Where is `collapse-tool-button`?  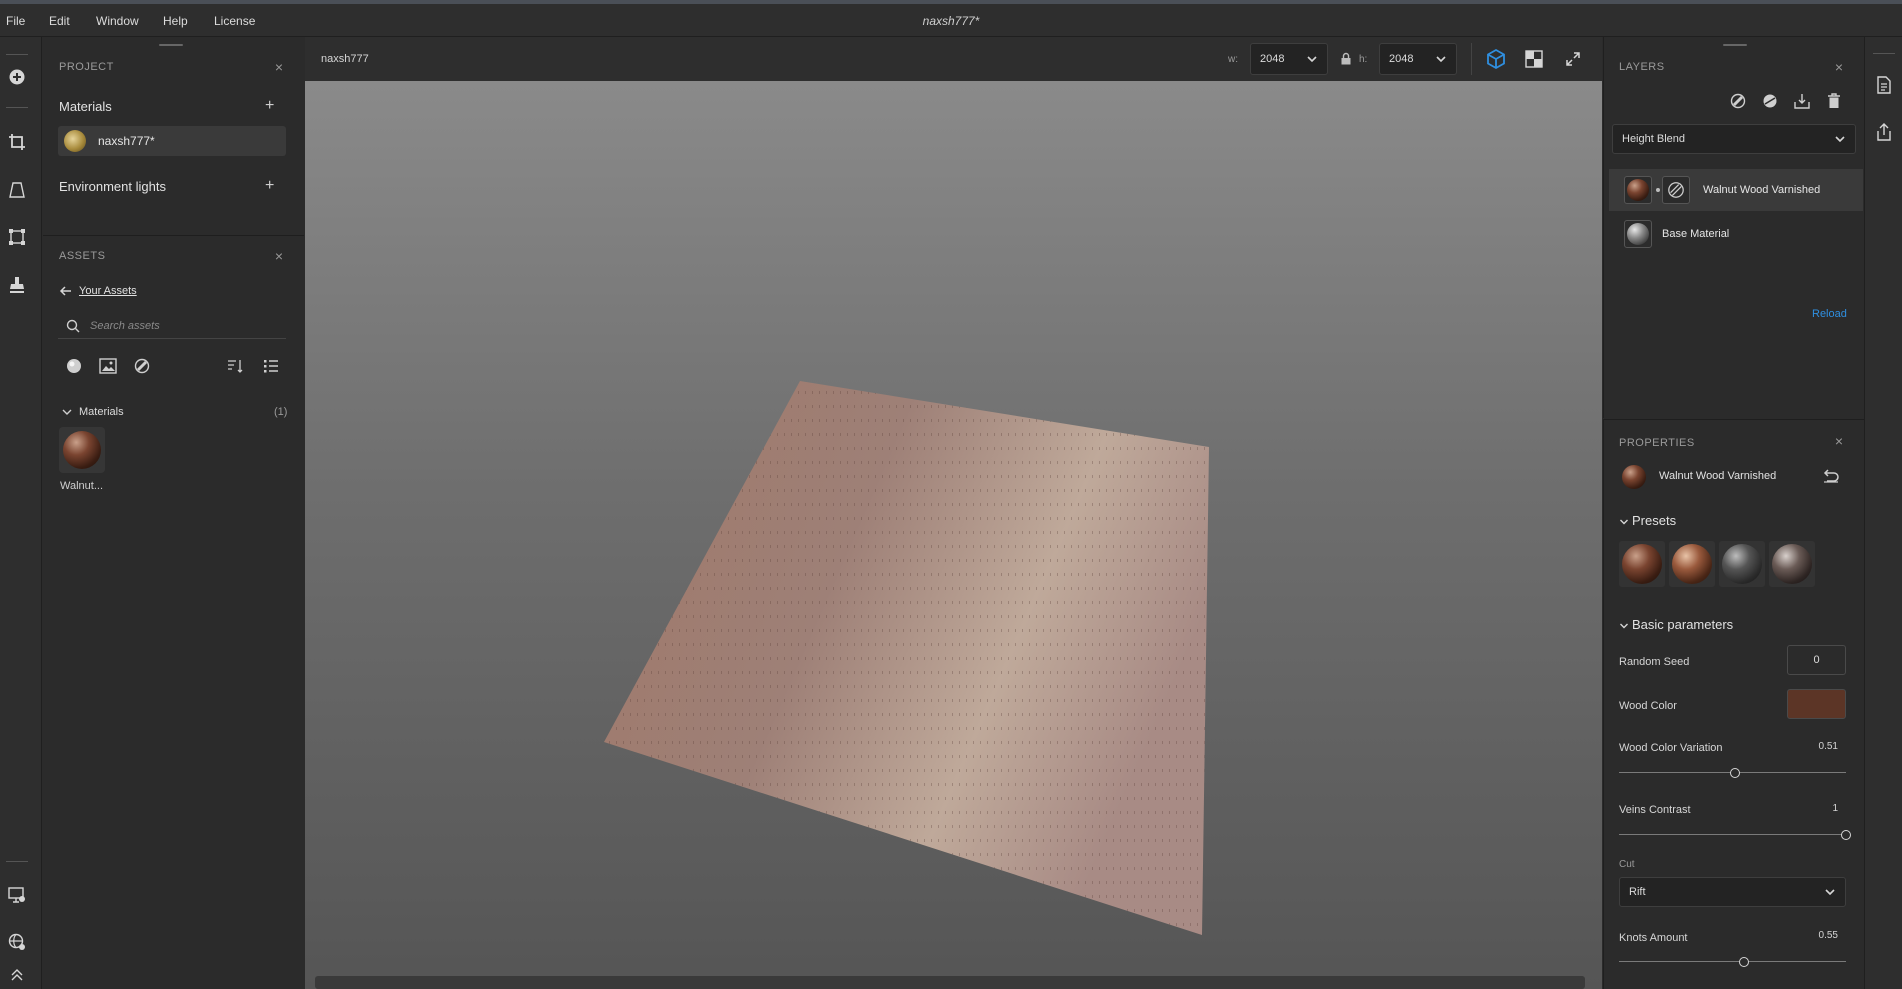
collapse-tool-button is located at coordinates (17, 975).